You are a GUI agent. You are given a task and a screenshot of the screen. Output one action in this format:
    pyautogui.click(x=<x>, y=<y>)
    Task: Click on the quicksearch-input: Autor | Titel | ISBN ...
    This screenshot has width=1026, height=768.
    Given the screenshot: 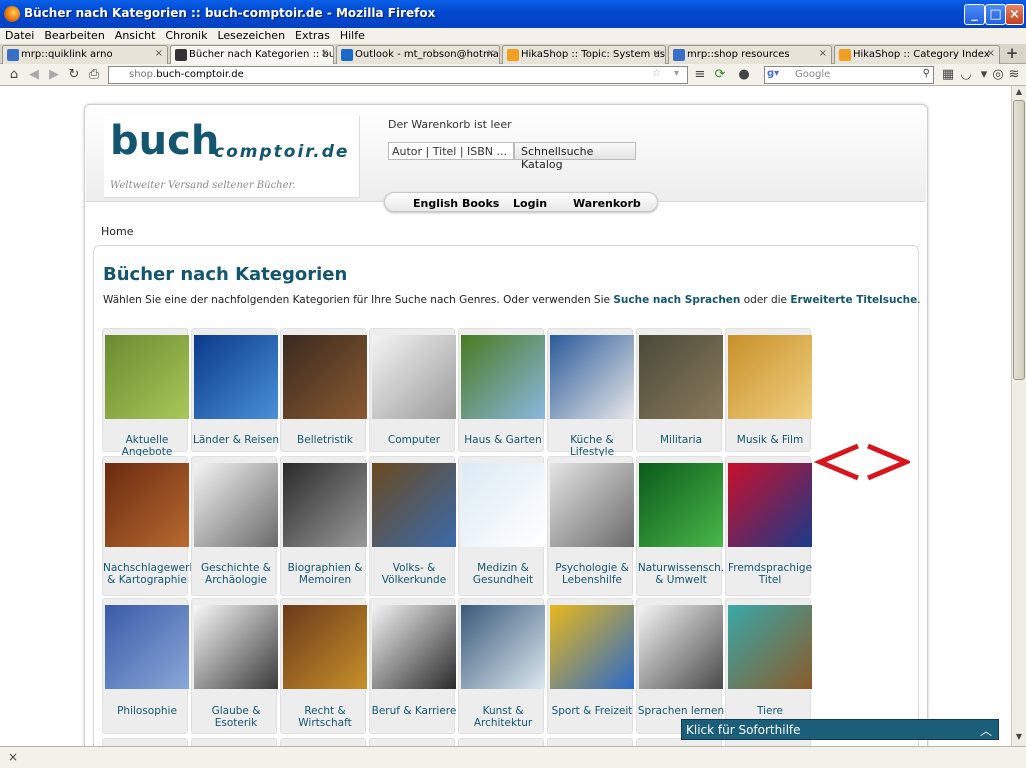 What is the action you would take?
    pyautogui.click(x=451, y=151)
    